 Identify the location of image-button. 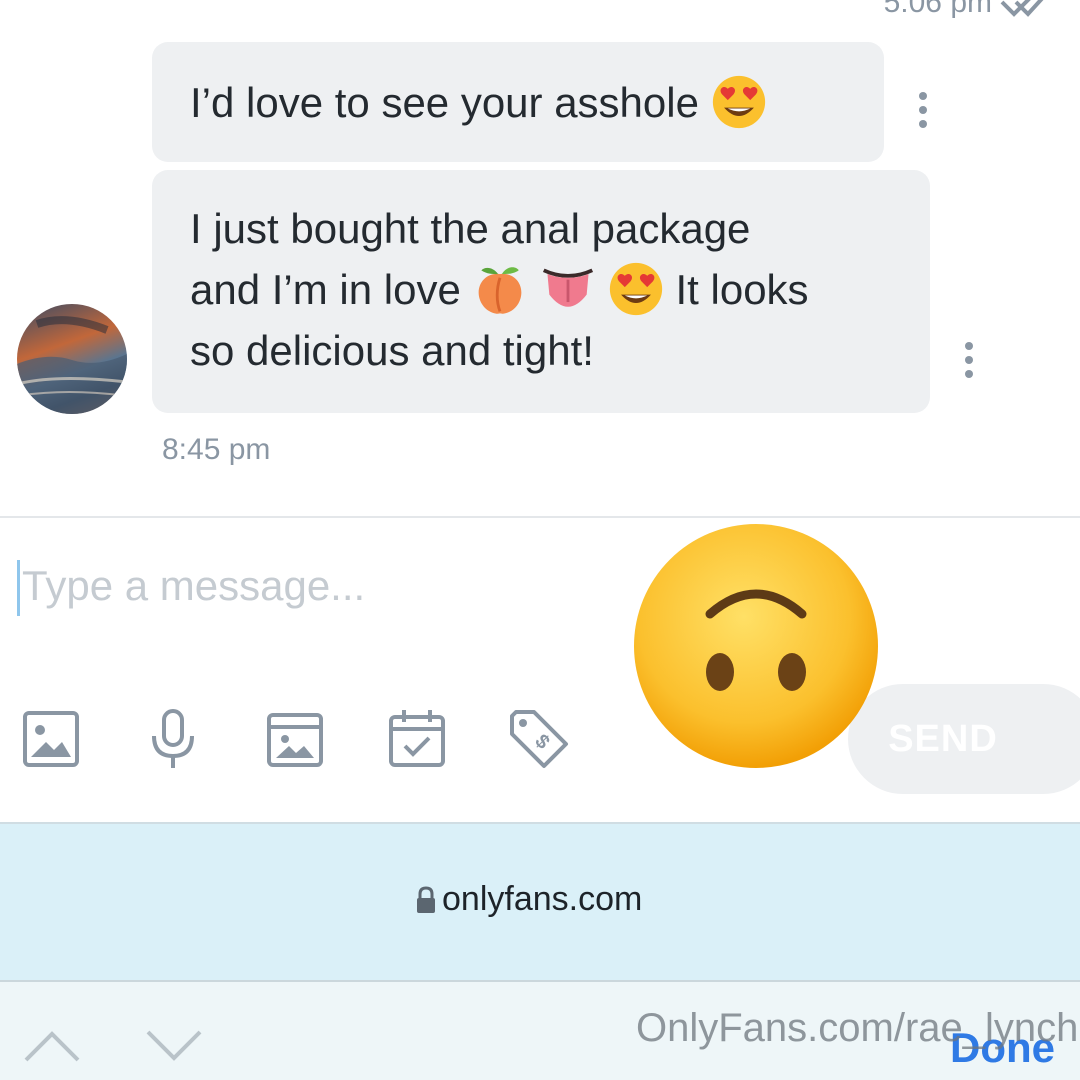
(51, 739).